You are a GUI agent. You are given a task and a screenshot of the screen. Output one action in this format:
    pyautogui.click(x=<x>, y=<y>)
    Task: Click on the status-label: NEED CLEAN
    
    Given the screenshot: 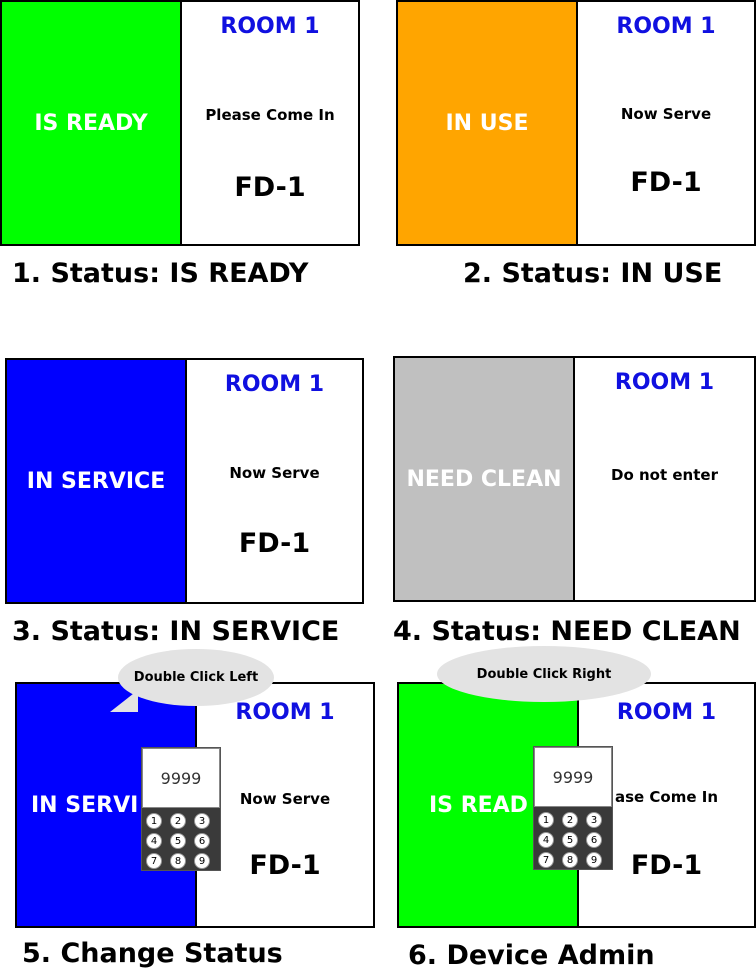 What is the action you would take?
    pyautogui.click(x=484, y=479)
    